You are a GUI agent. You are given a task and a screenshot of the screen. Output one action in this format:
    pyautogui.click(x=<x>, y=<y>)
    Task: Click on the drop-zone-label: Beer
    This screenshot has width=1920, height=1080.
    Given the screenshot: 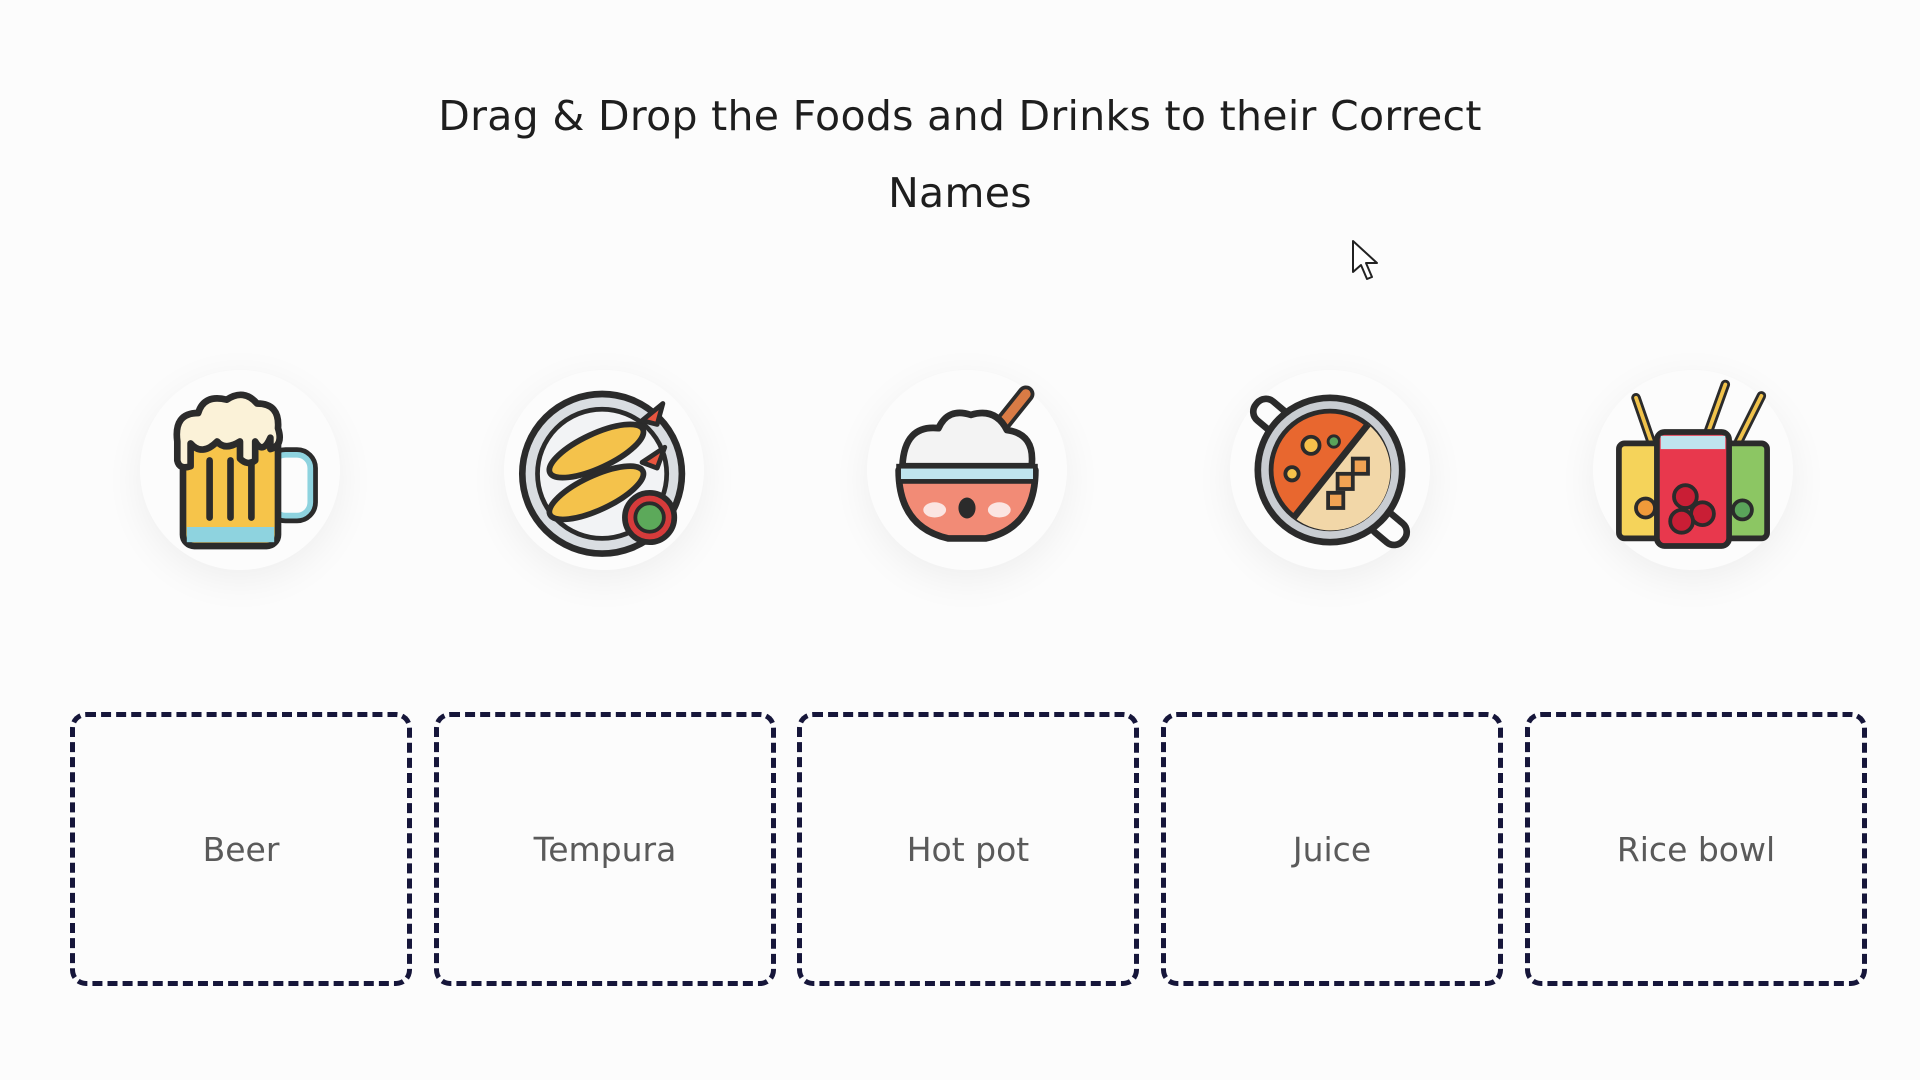 What is the action you would take?
    pyautogui.click(x=241, y=849)
    